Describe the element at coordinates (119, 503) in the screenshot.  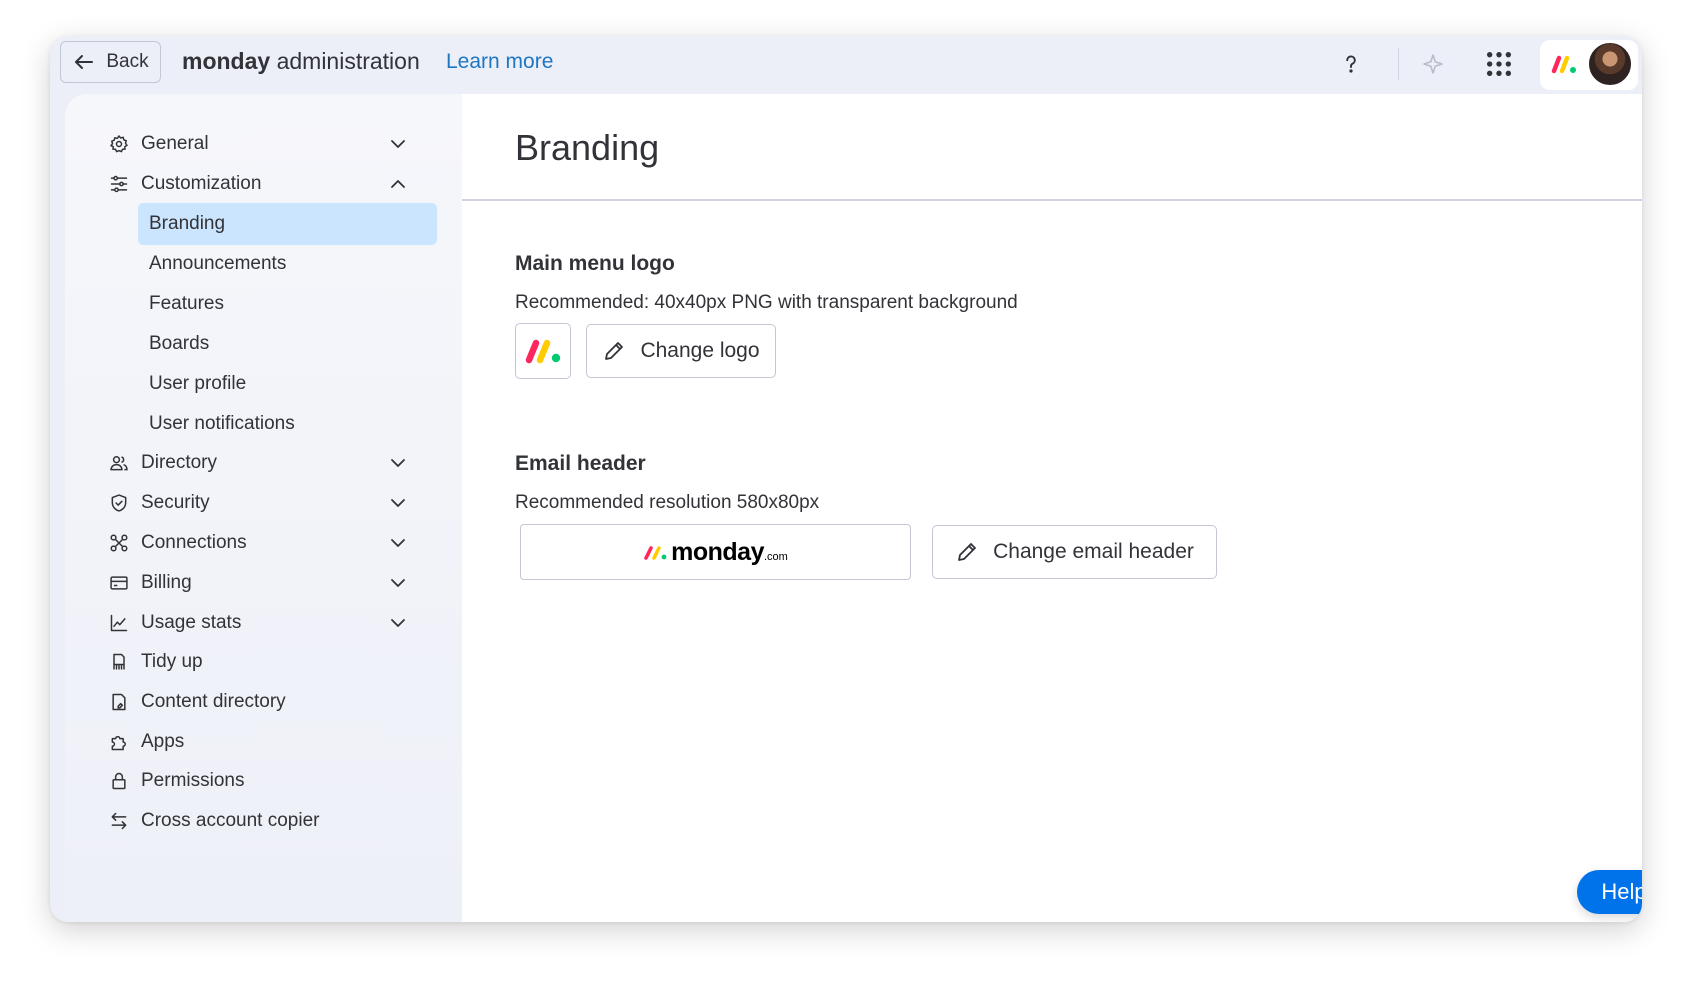
I see `shield-icon` at that location.